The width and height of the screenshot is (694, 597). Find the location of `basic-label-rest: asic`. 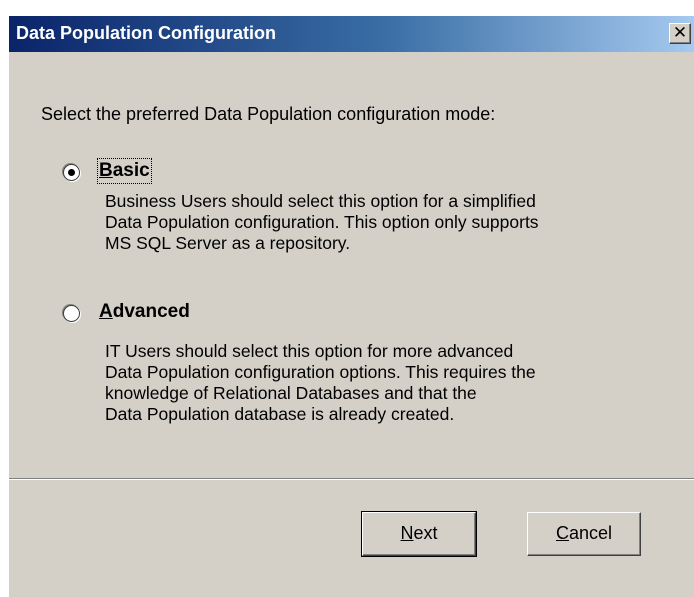

basic-label-rest: asic is located at coordinates (131, 170).